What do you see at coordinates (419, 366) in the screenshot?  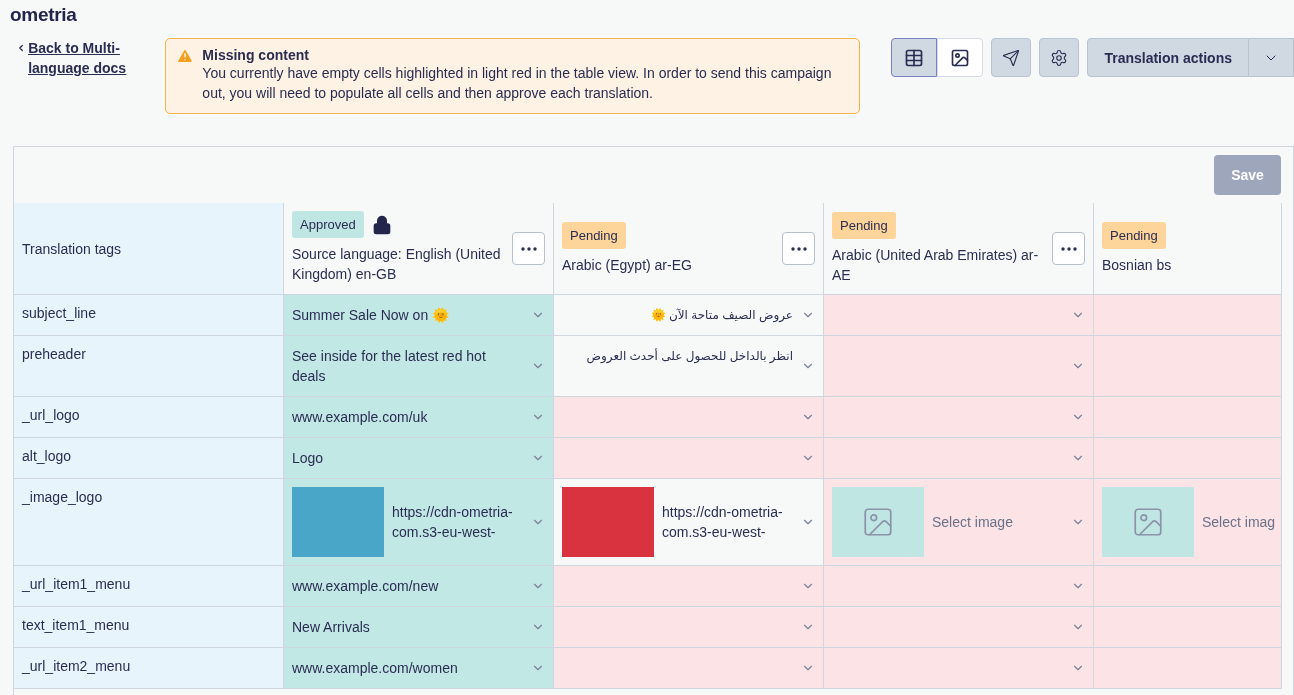 I see `table-cell: See inside for the latest red hot deals` at bounding box center [419, 366].